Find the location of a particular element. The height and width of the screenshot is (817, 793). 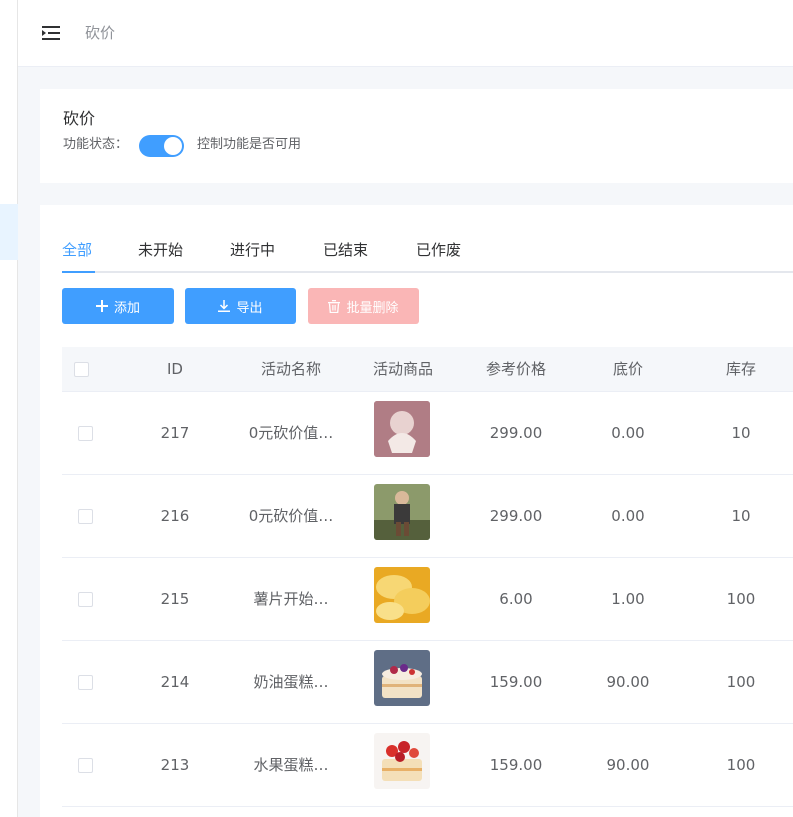

switch-description: 控制功能是否可用 is located at coordinates (249, 144).